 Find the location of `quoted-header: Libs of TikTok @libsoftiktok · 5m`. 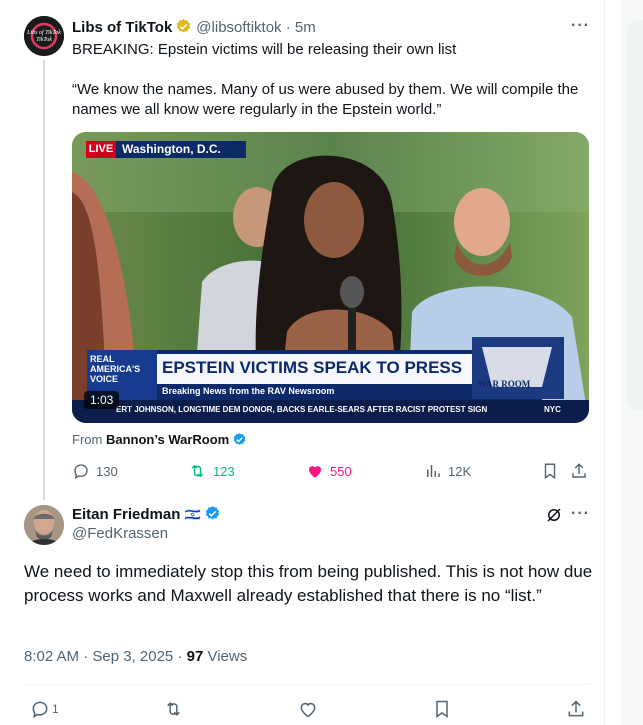

quoted-header: Libs of TikTok @libsoftiktok · 5m is located at coordinates (194, 28).